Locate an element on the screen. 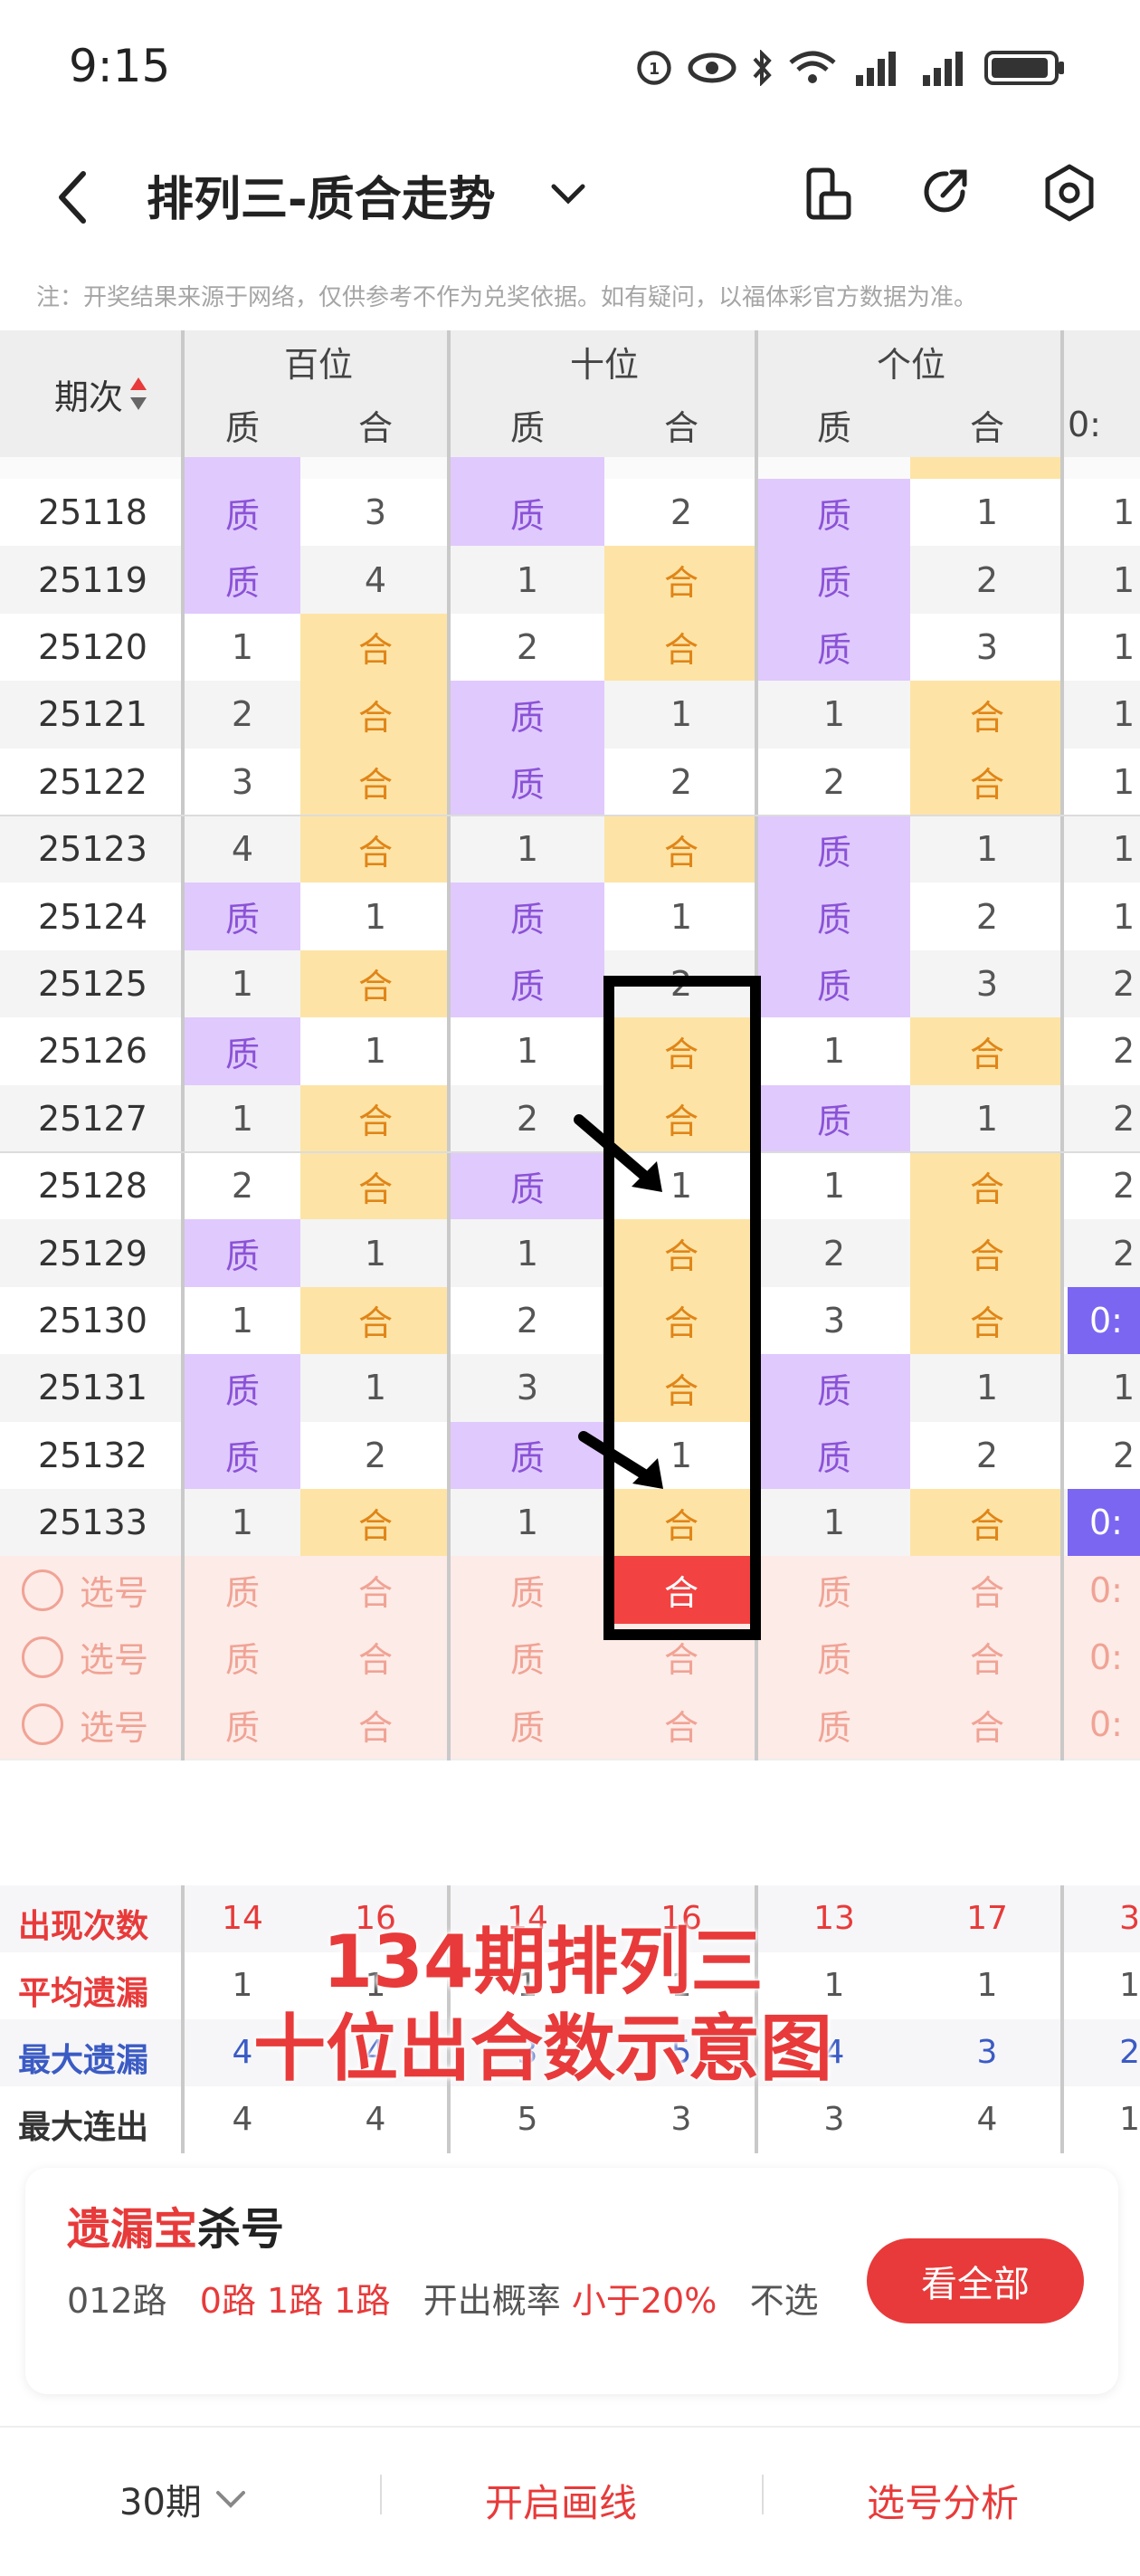 This screenshot has width=1140, height=2576. annotation-overlay is located at coordinates (667, 1308).